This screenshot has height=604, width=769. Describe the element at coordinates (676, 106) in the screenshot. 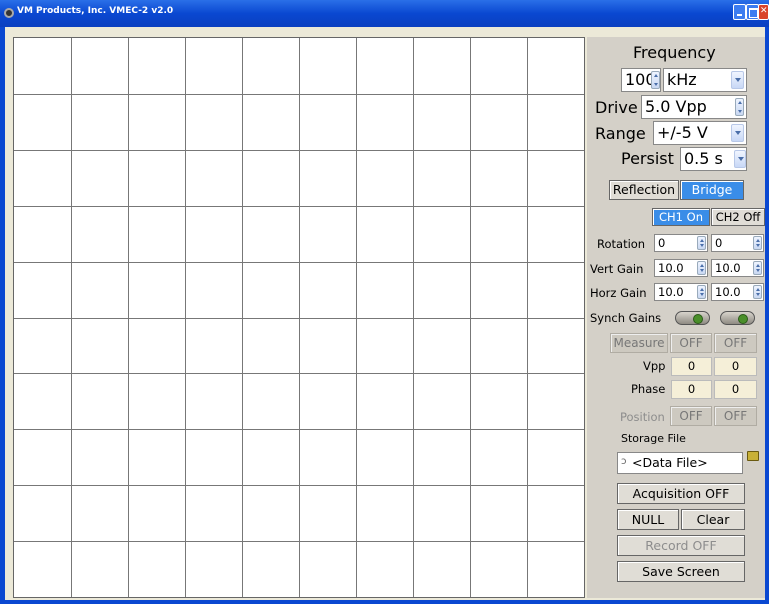

I see `drive-value: 5.0 Vpp` at that location.